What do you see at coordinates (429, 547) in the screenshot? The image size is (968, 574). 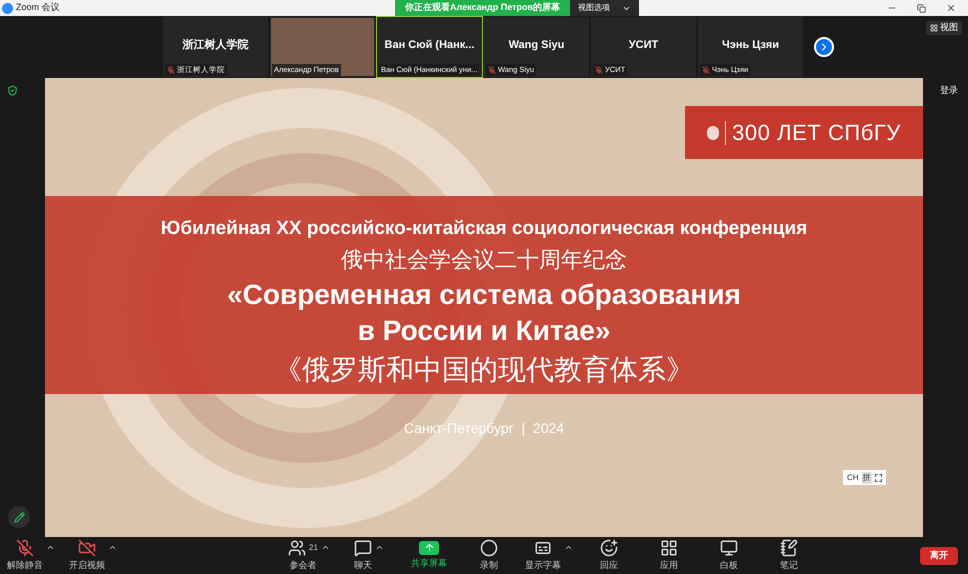 I see `share-screen-icon` at bounding box center [429, 547].